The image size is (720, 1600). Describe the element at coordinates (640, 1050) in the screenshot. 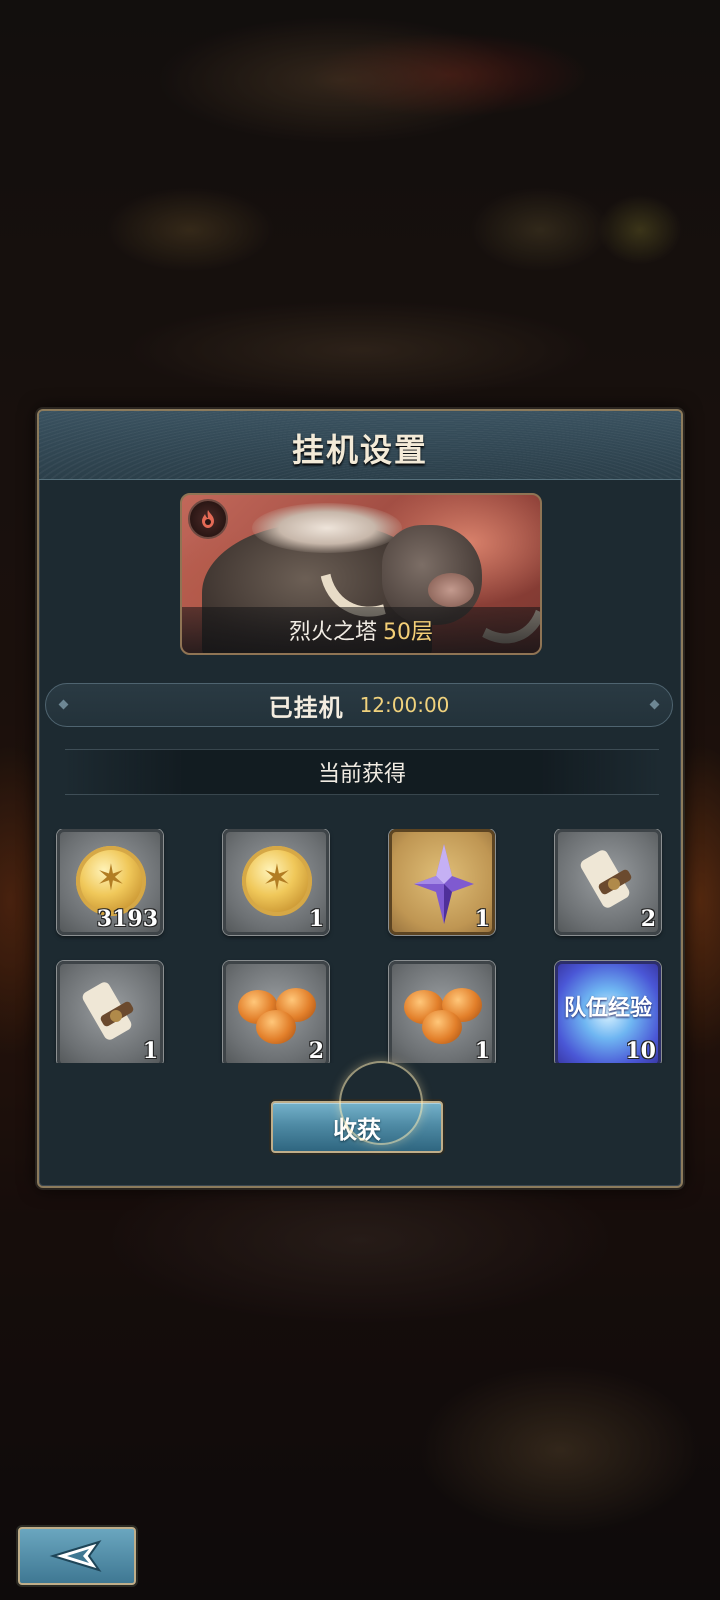

I see `reward-count: 10` at that location.